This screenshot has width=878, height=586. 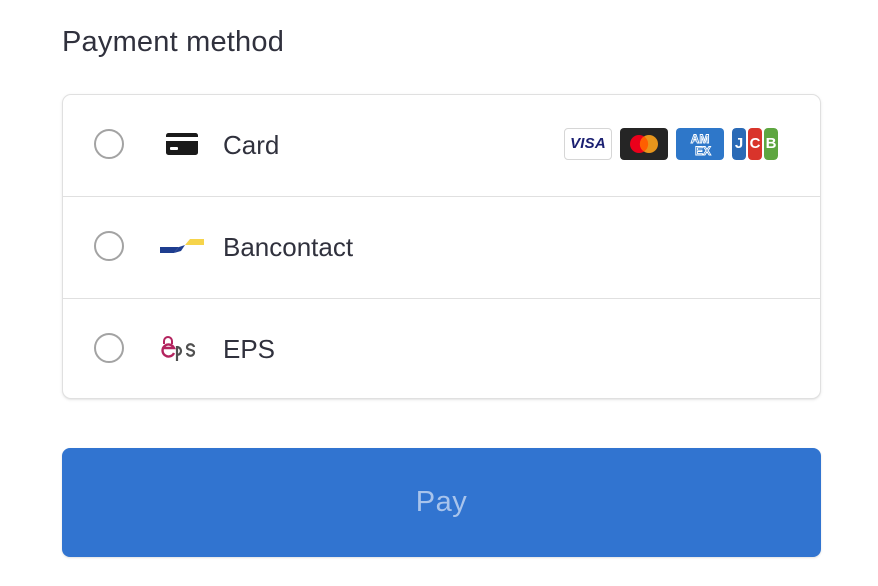 I want to click on card-label: Card, so click(x=251, y=144).